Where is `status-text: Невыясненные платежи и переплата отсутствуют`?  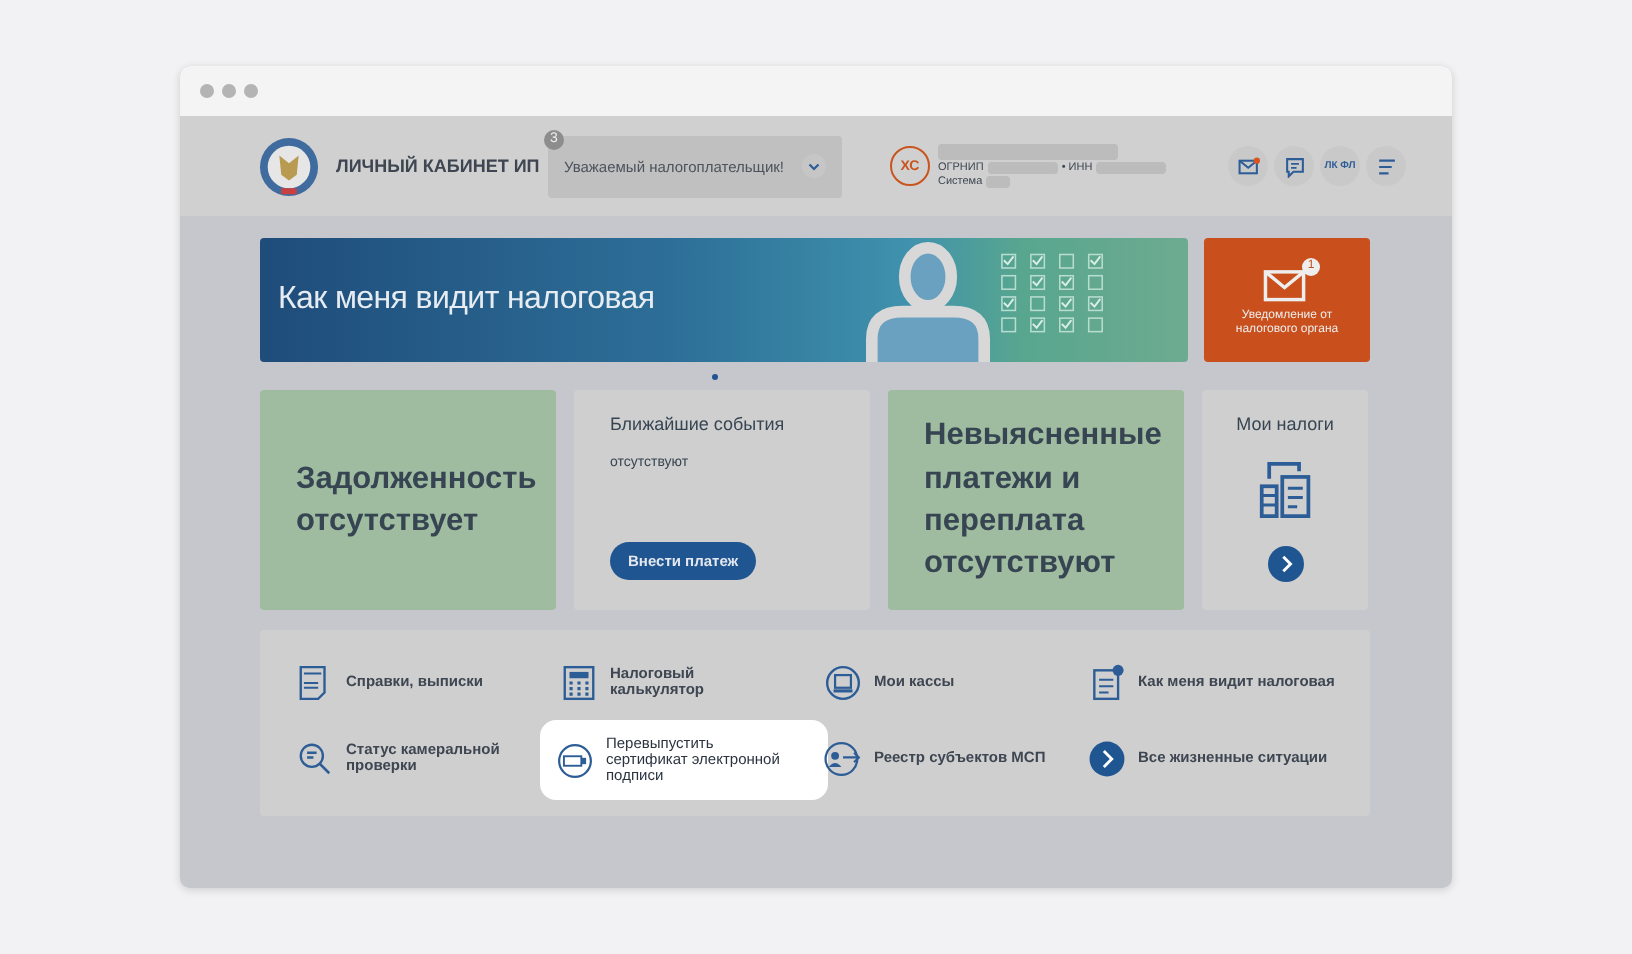 status-text: Невыясненные платежи и переплата отсутствуют is located at coordinates (1043, 500).